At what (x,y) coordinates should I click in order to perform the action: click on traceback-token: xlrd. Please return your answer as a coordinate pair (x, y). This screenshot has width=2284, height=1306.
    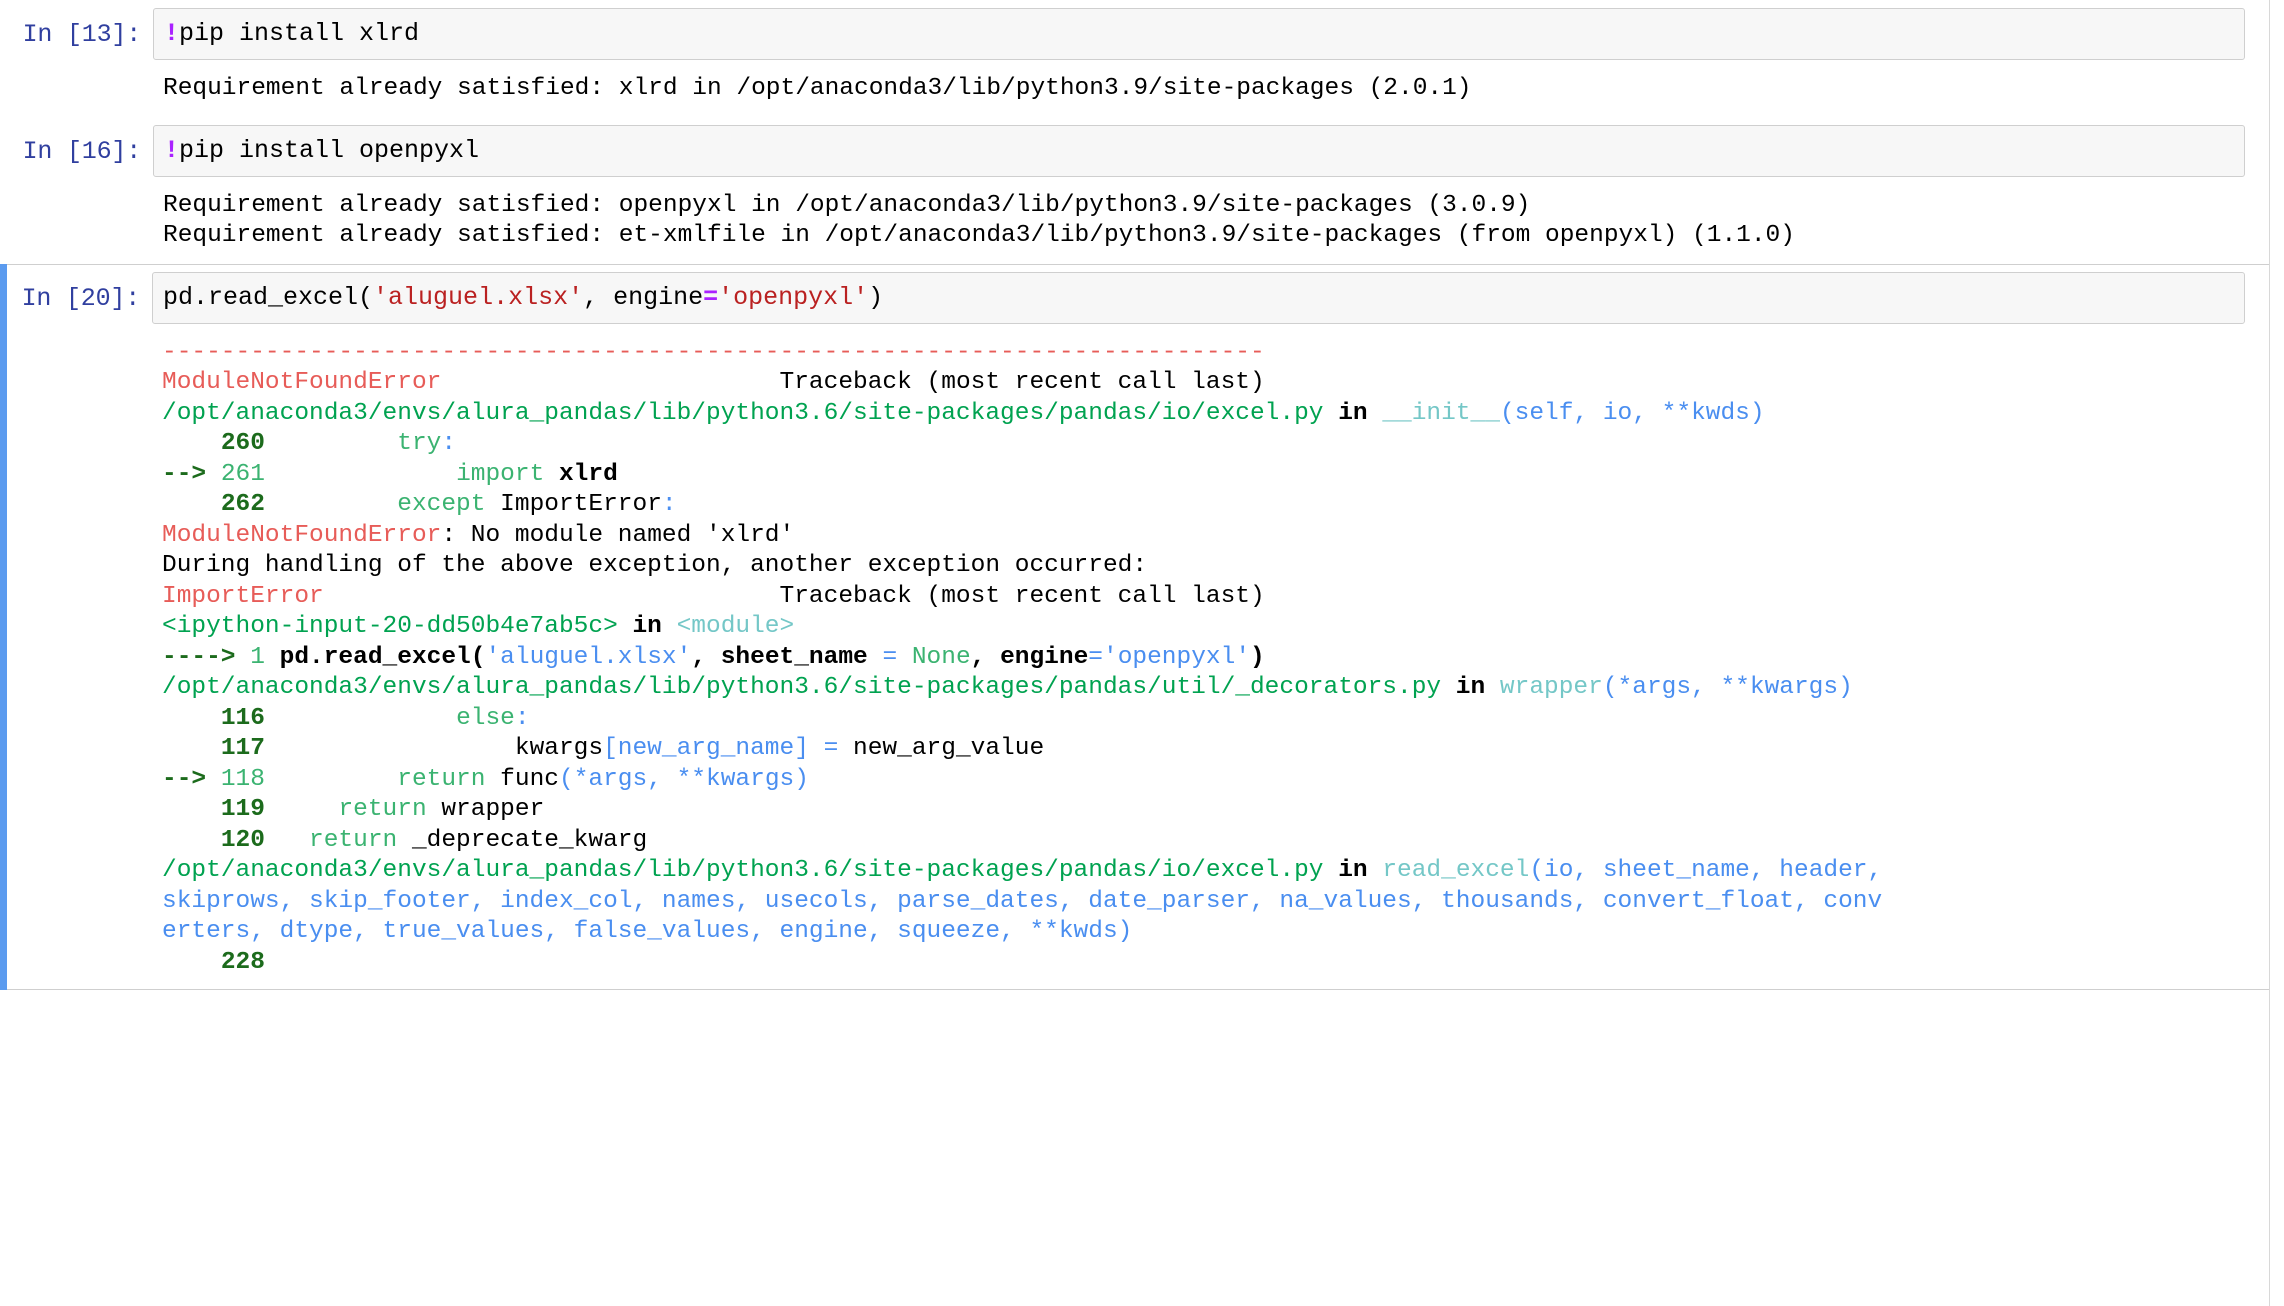
    Looking at the image, I should click on (581, 474).